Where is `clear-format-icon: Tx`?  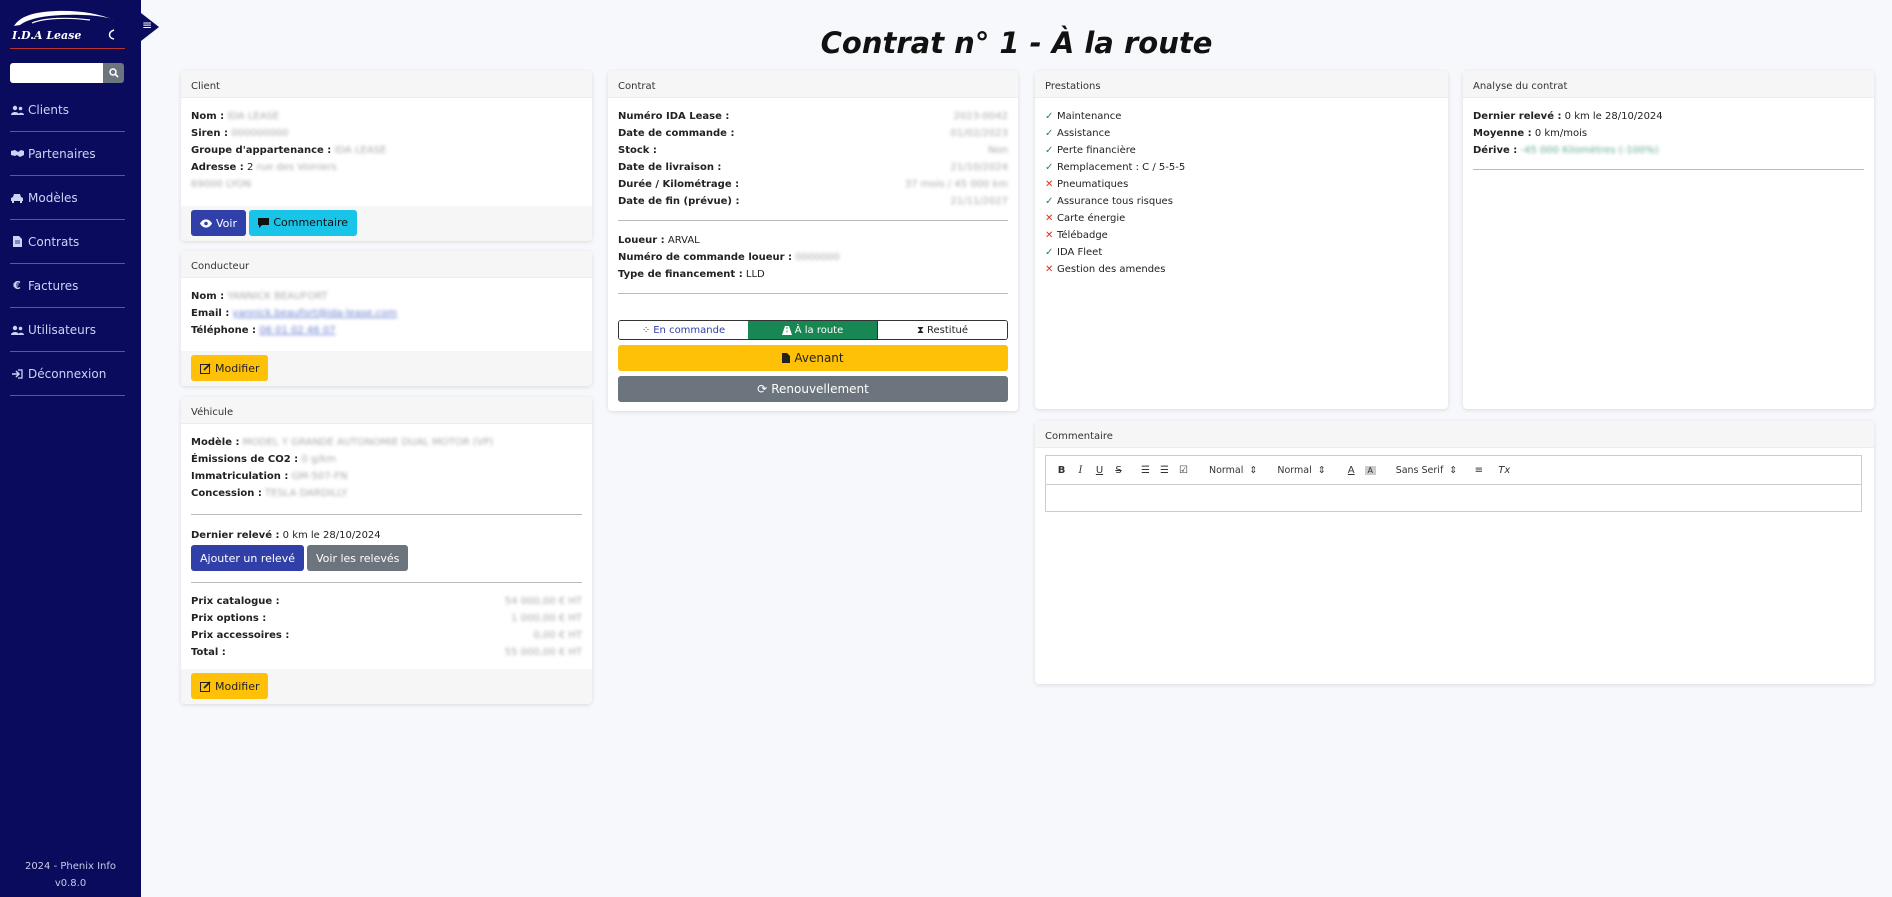
clear-format-icon: Tx is located at coordinates (1504, 470).